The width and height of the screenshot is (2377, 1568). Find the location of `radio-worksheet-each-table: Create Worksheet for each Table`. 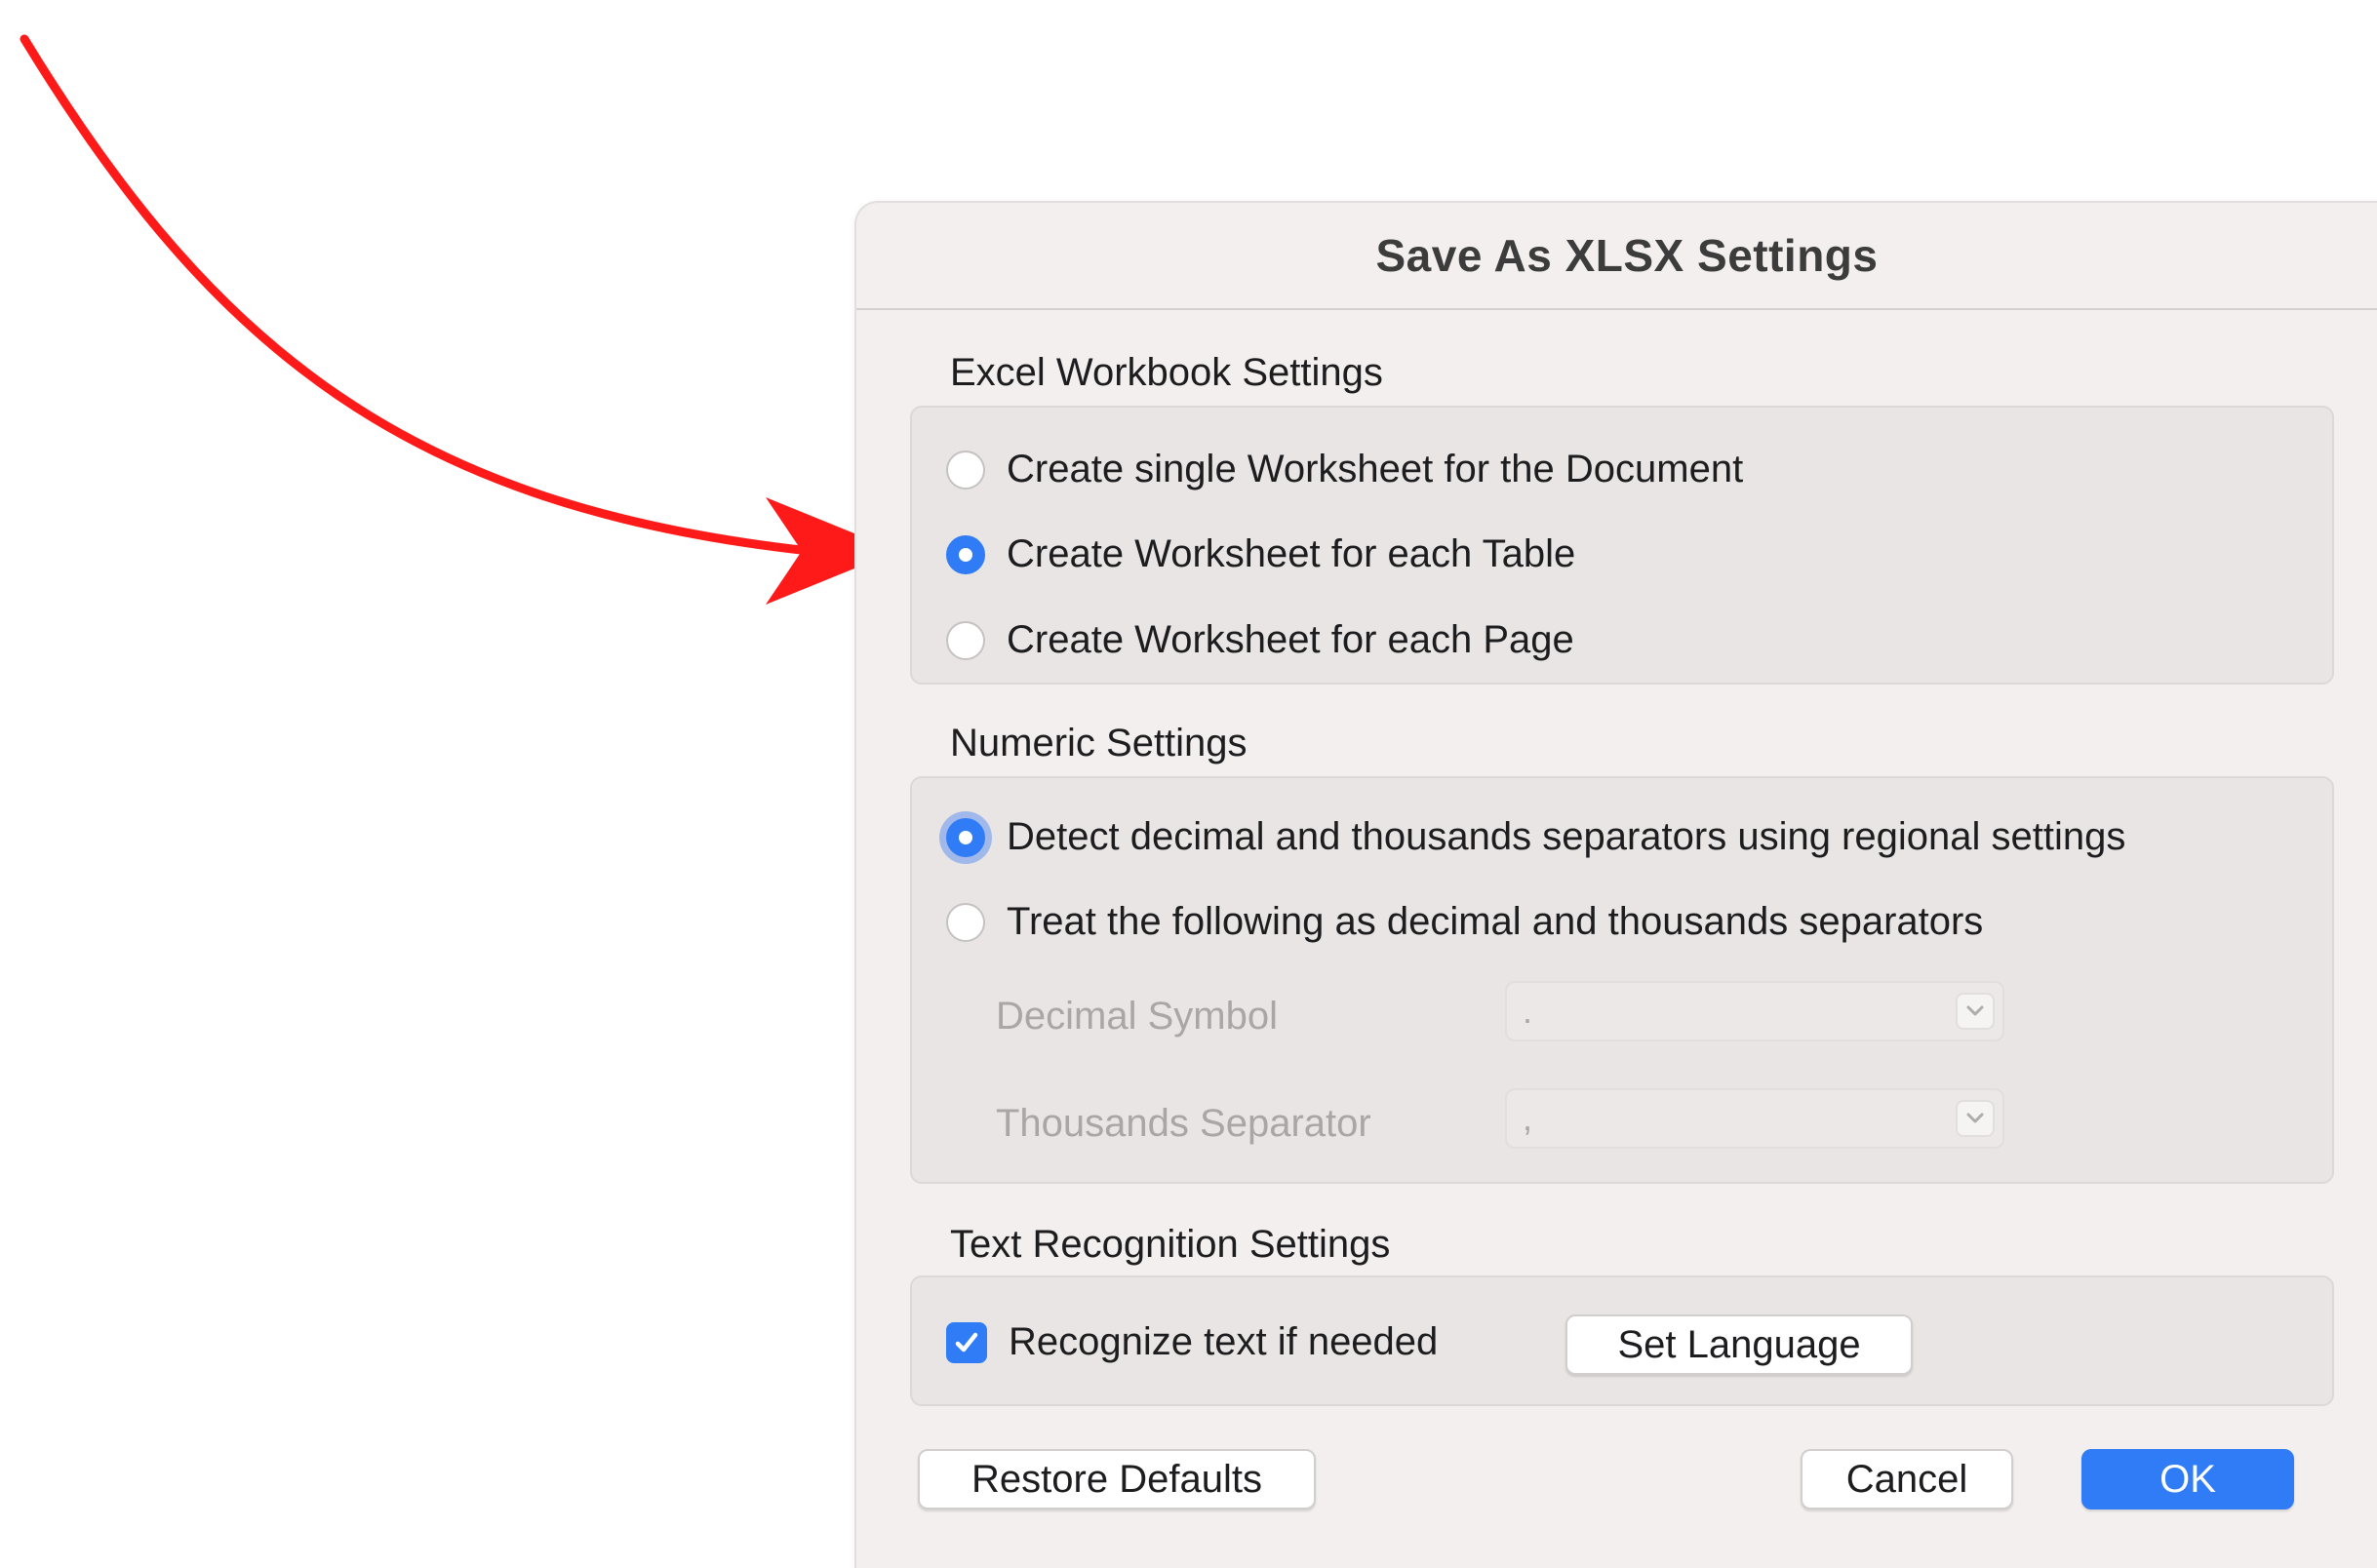

radio-worksheet-each-table: Create Worksheet for each Table is located at coordinates (1260, 554).